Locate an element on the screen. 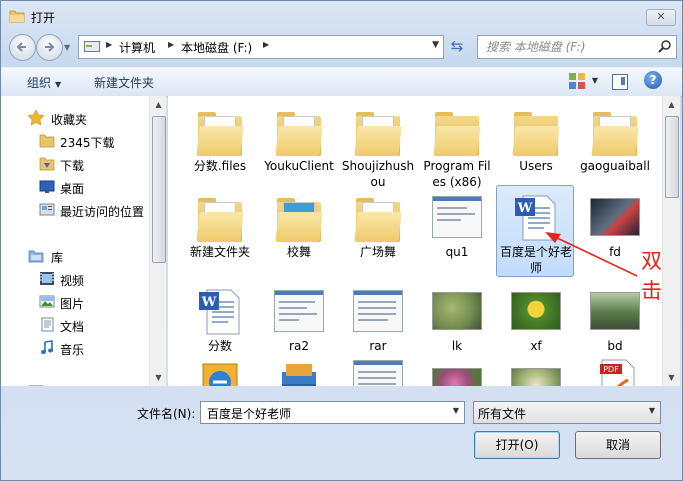 The height and width of the screenshot is (481, 683). sidebar-item-pictures: 图片 is located at coordinates (76, 302).